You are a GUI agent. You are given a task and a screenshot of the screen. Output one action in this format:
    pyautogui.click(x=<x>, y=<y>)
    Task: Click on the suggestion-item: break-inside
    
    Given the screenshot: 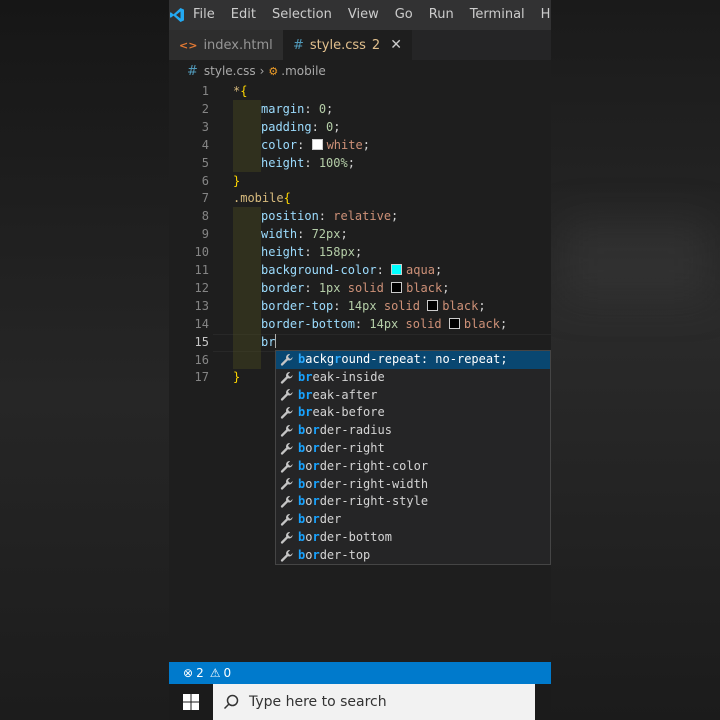 What is the action you would take?
    pyautogui.click(x=413, y=378)
    